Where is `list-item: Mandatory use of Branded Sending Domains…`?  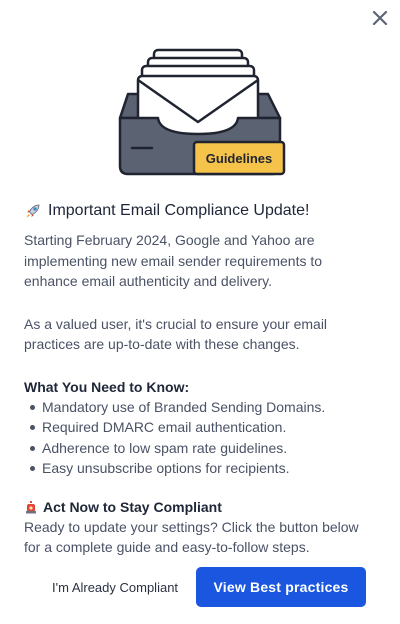 list-item: Mandatory use of Branded Sending Domains… is located at coordinates (200, 407).